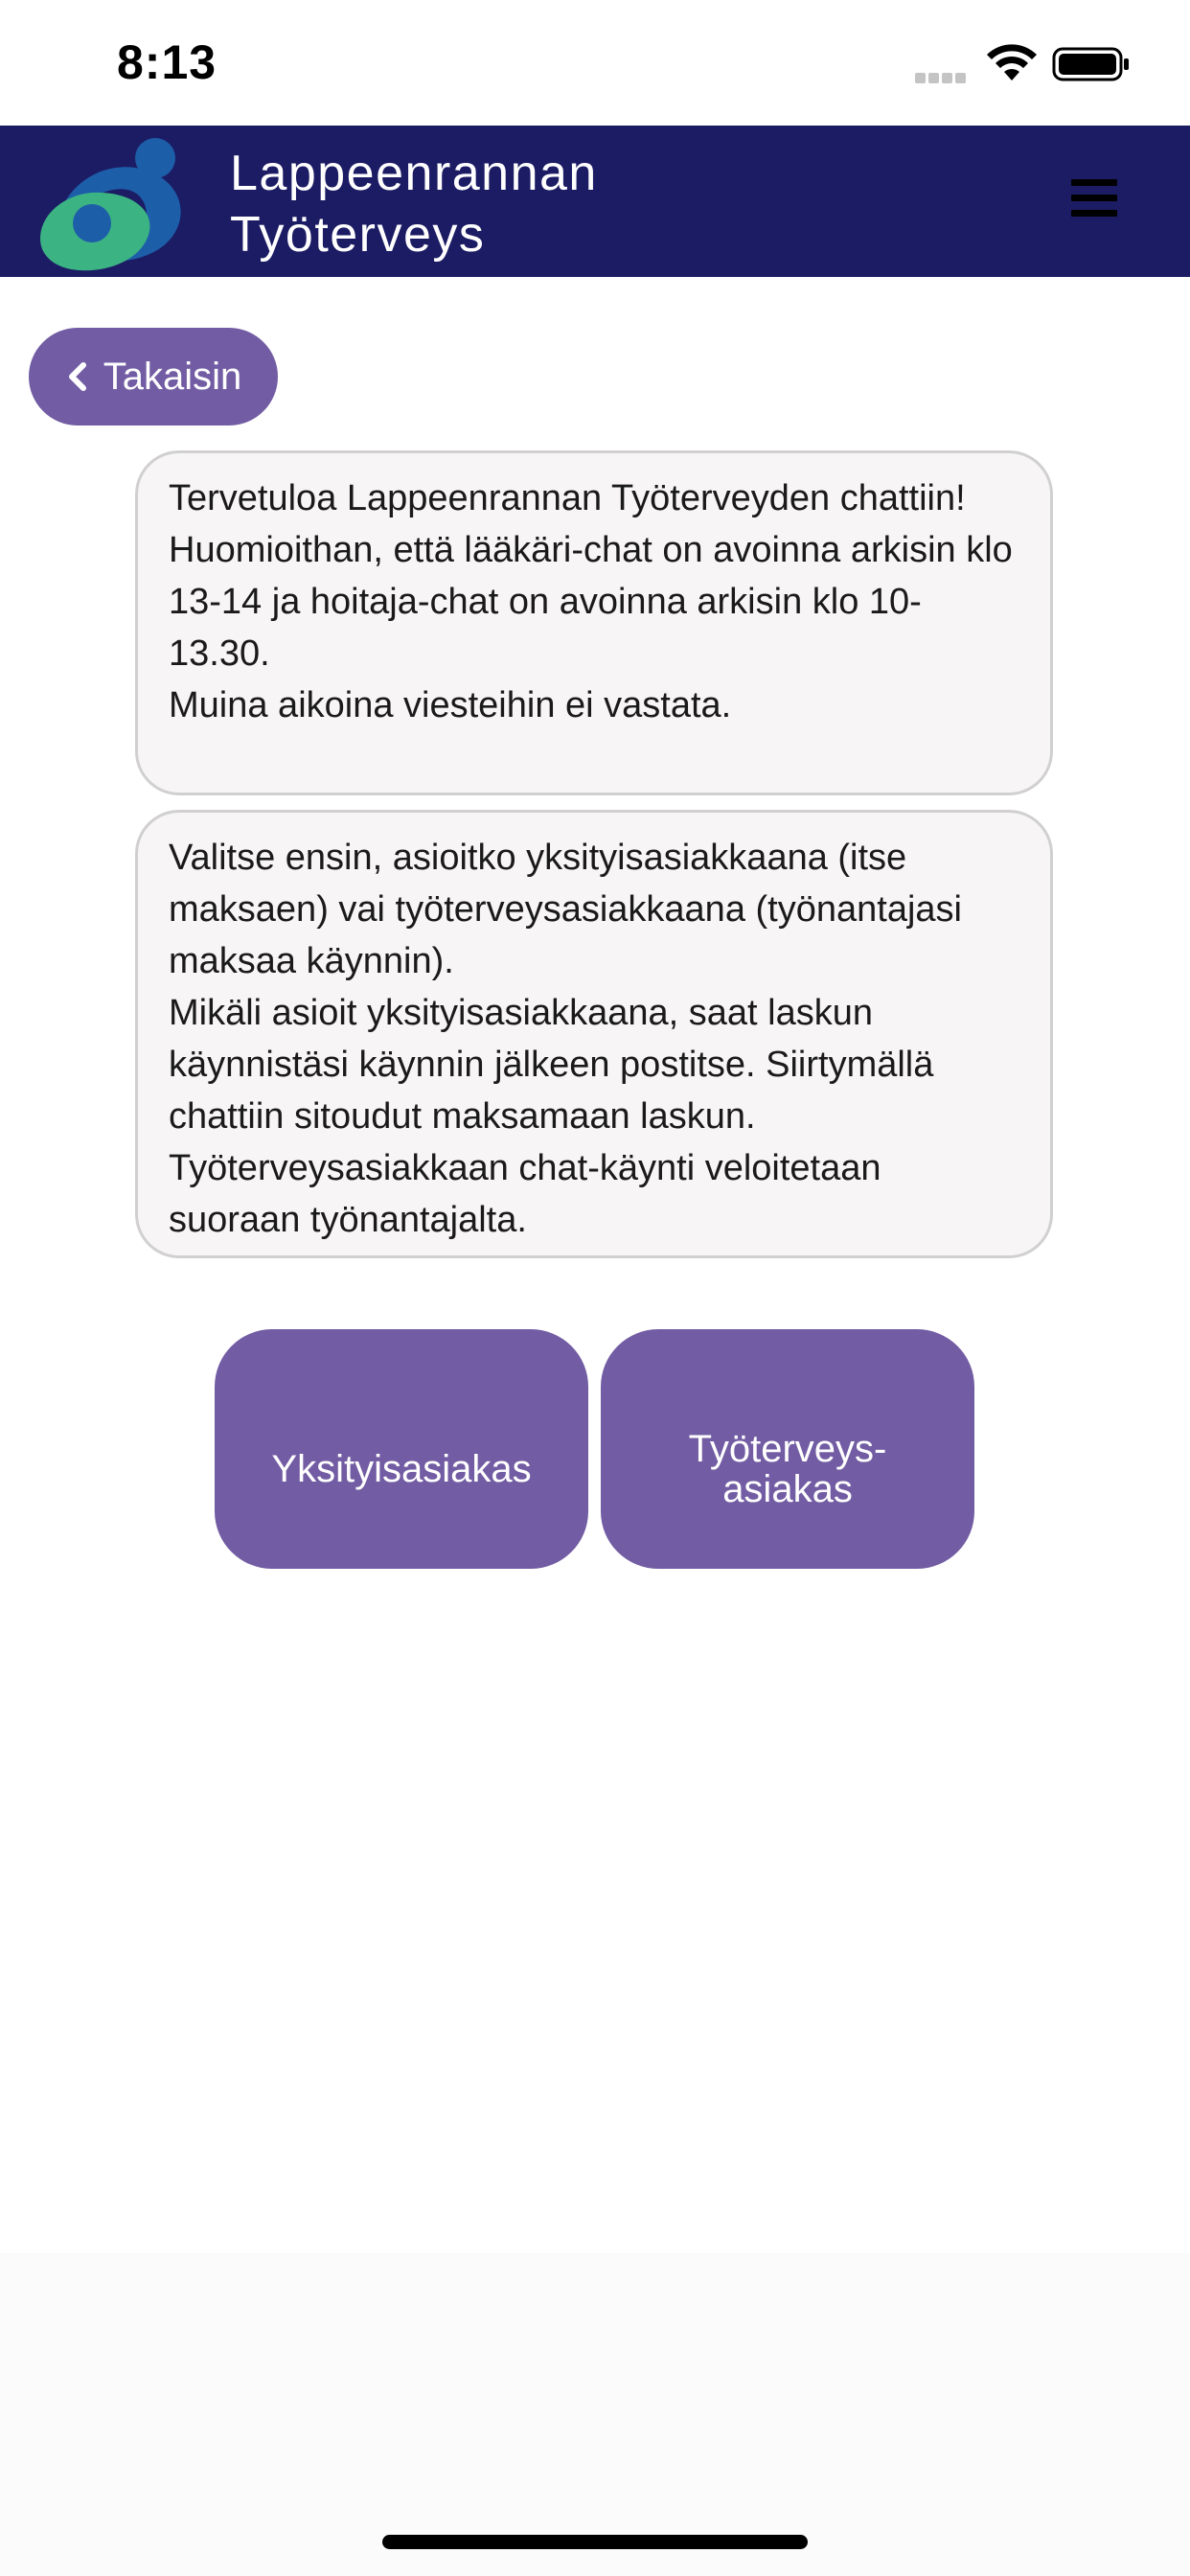  Describe the element at coordinates (111, 204) in the screenshot. I see `occupational-health-logo-icon` at that location.